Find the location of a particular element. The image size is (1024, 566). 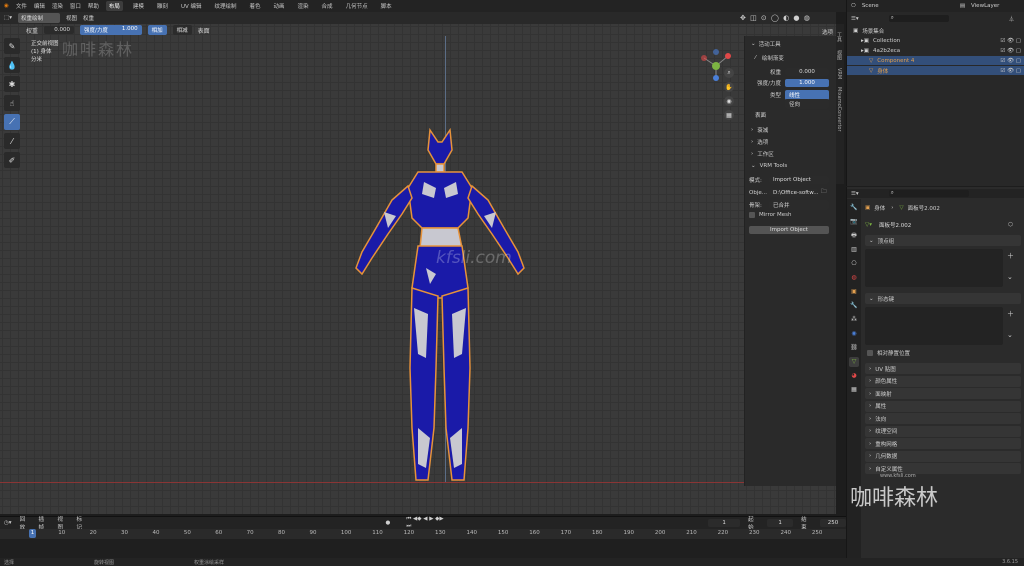

output-tab-icon: 🖶 is located at coordinates (854, 236).